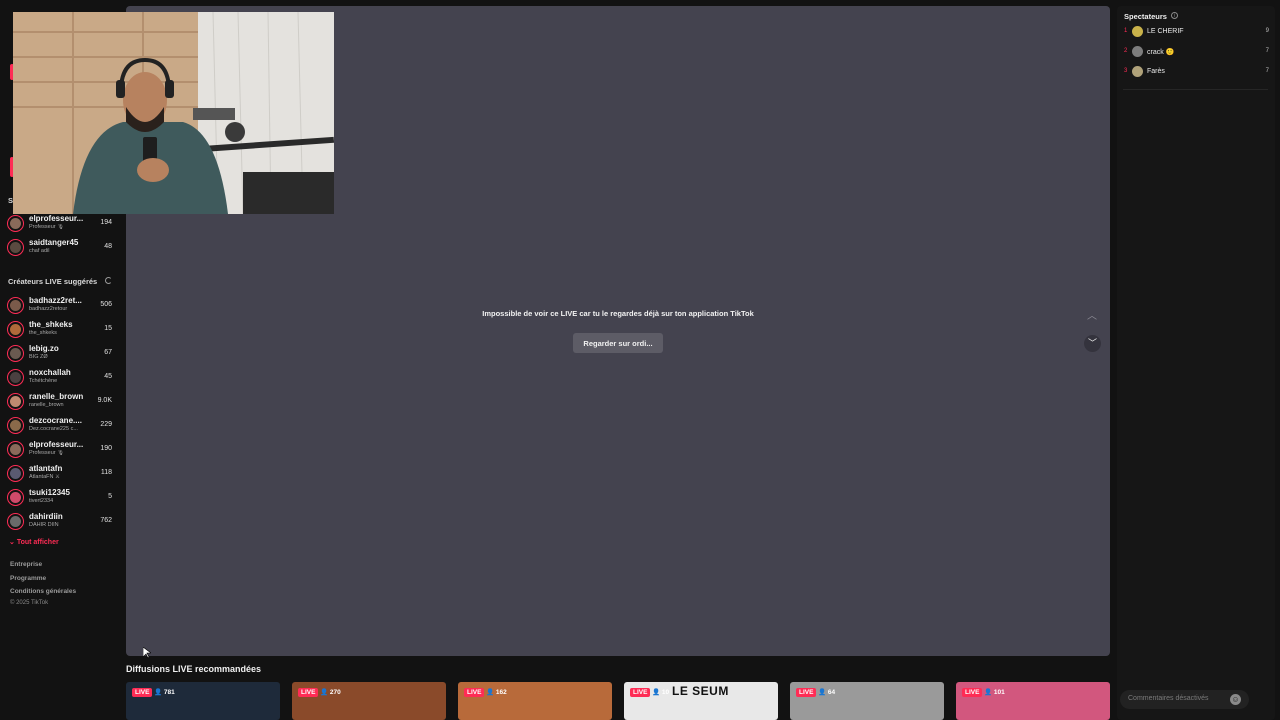  I want to click on viewer-score: 9, so click(1267, 31).